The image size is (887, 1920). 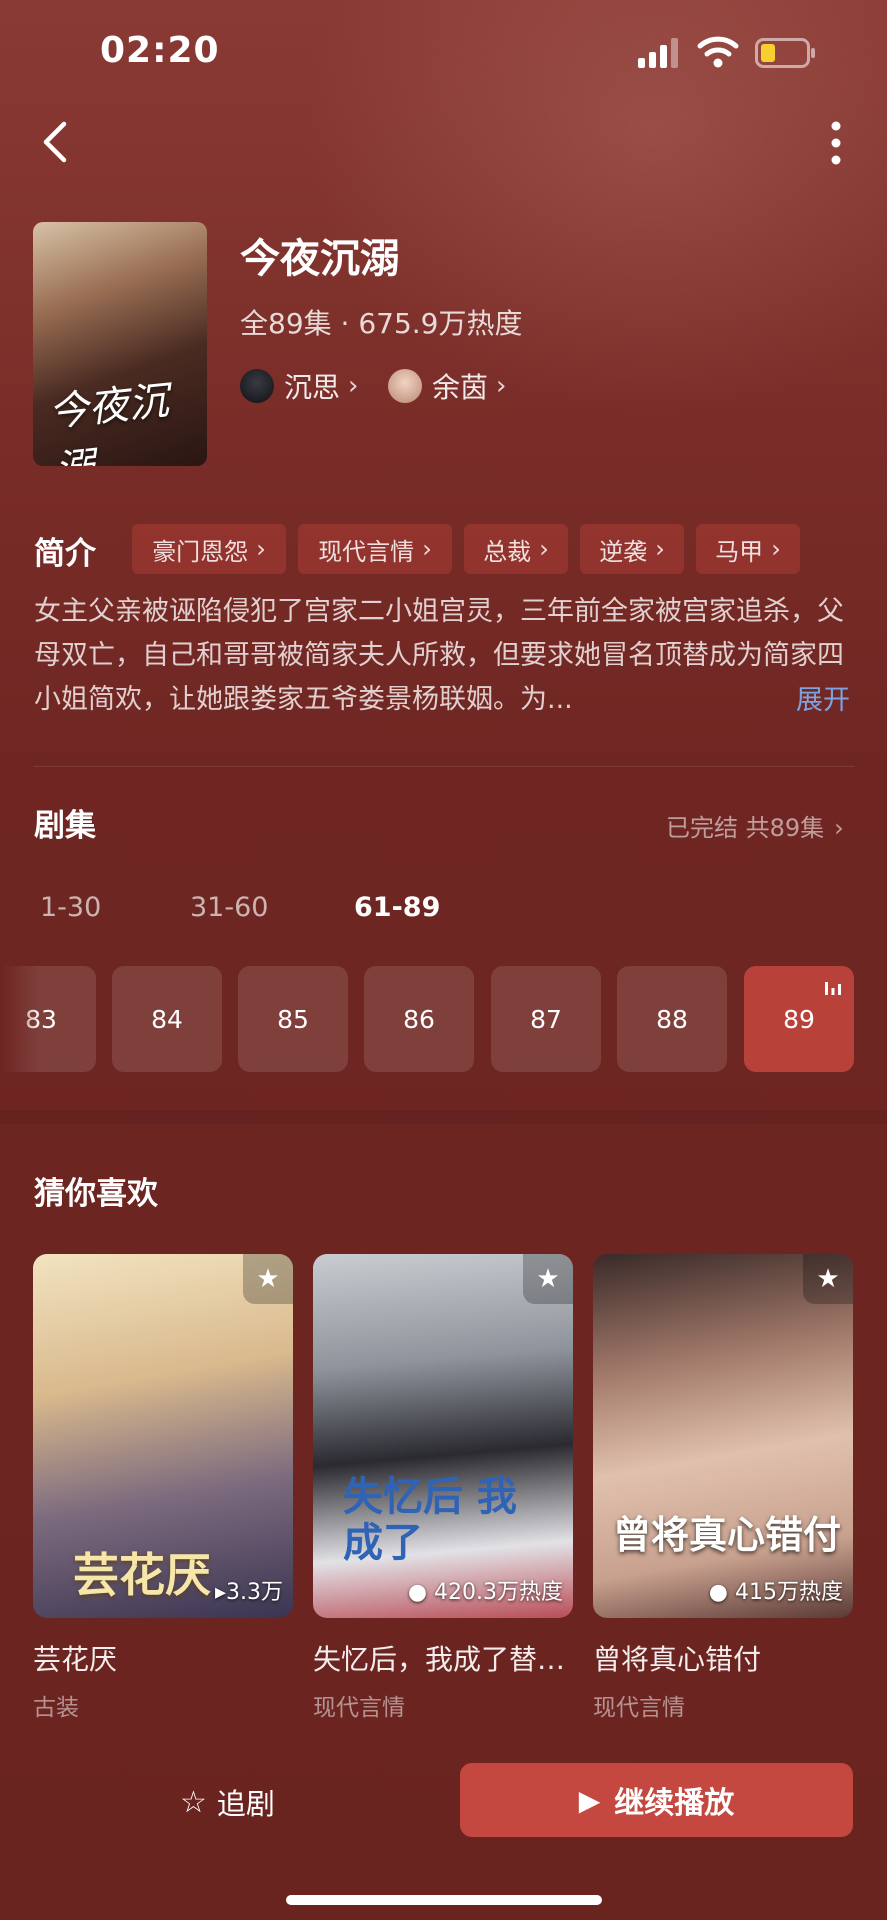 I want to click on expand-link: 展开, so click(x=823, y=697).